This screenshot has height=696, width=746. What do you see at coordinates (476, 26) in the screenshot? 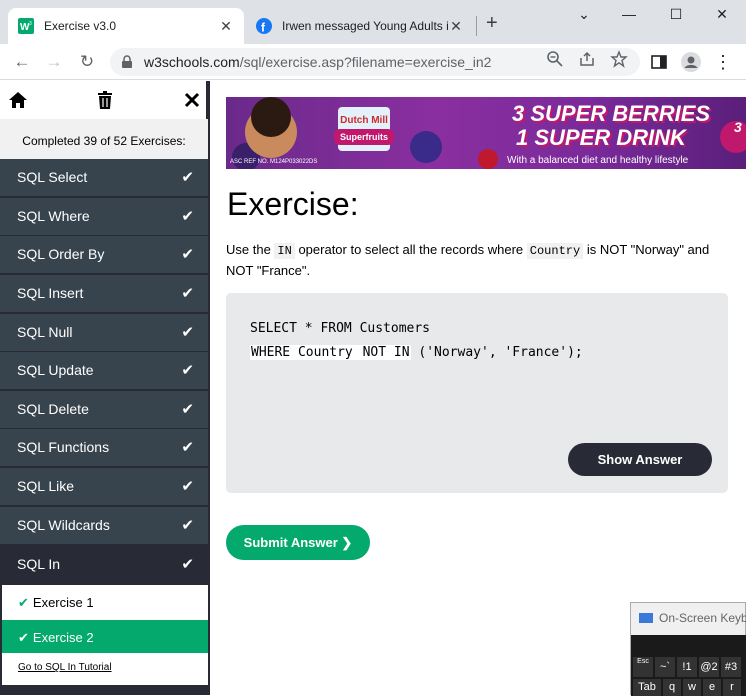
I see `tab-separator` at bounding box center [476, 26].